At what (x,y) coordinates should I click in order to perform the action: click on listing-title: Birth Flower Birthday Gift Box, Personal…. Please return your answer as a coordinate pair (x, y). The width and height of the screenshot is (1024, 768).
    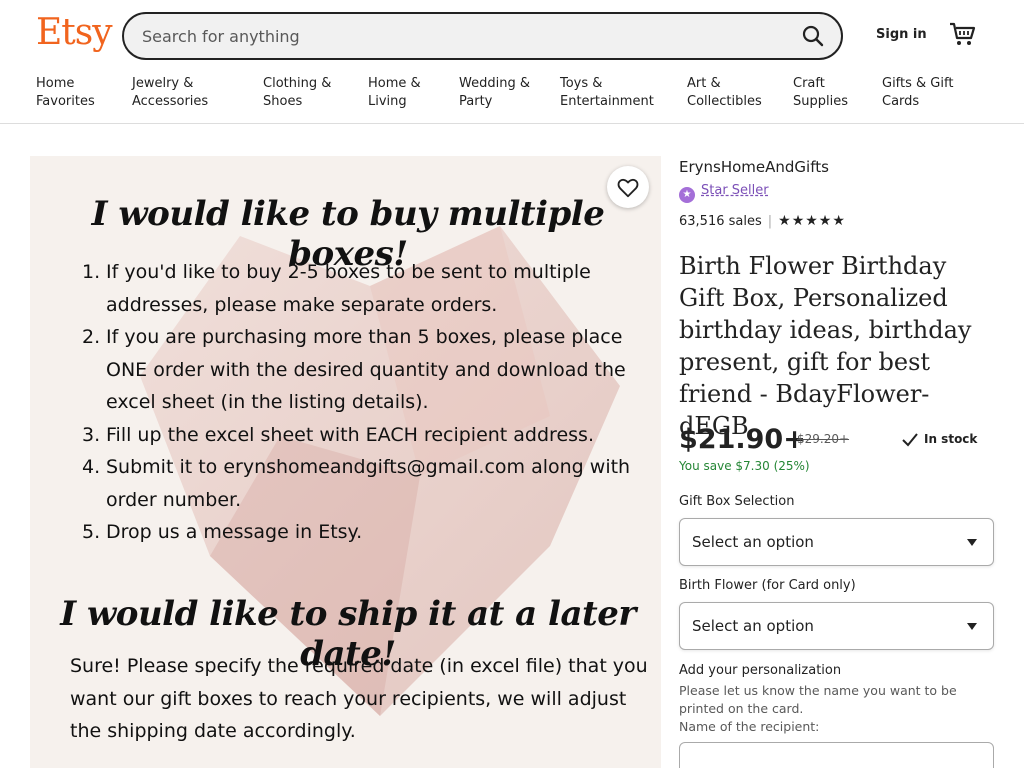
    Looking at the image, I should click on (825, 346).